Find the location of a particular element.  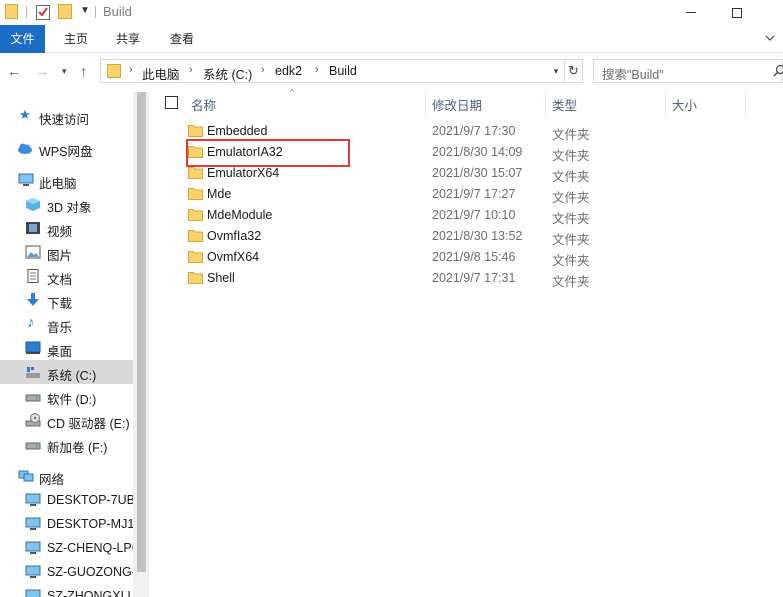

file-row: EmulatorIA32 2021/8/30 14:09 文件夹 is located at coordinates (480, 152).